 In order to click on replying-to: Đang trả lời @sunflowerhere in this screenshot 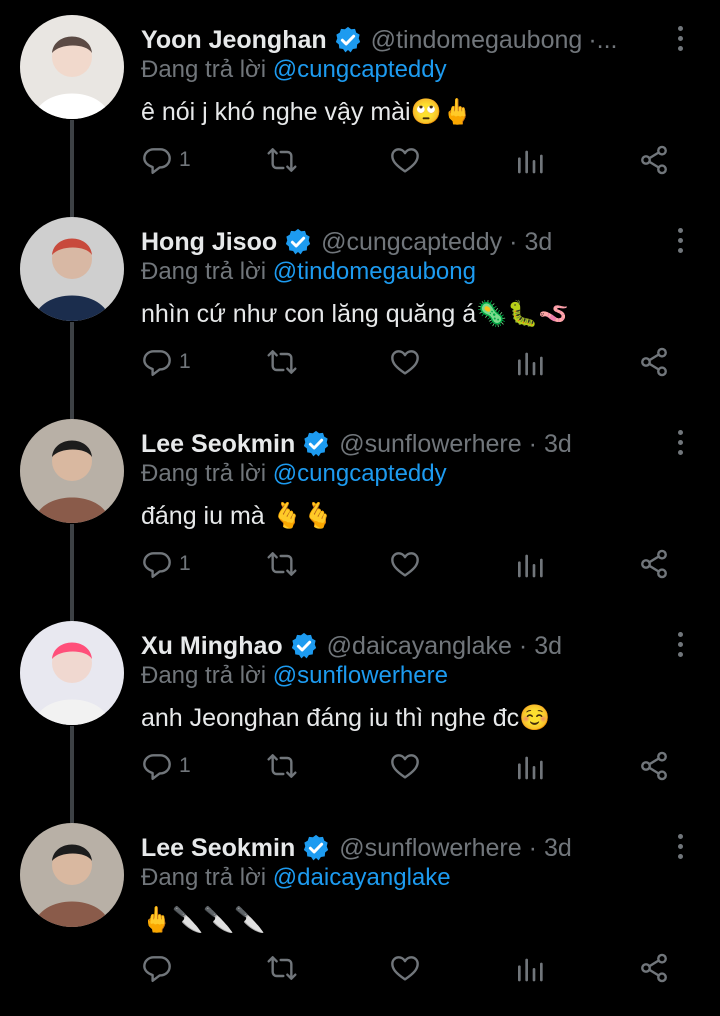, I will do `click(294, 676)`.